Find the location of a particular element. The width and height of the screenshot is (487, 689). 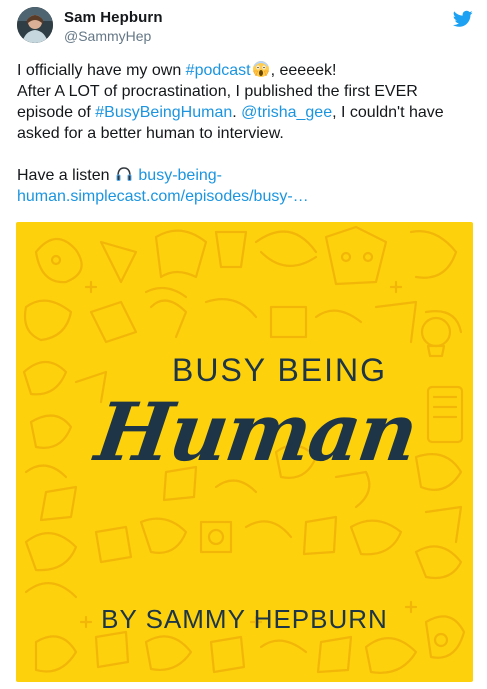

cover-title-script: Human is located at coordinates (256, 432).